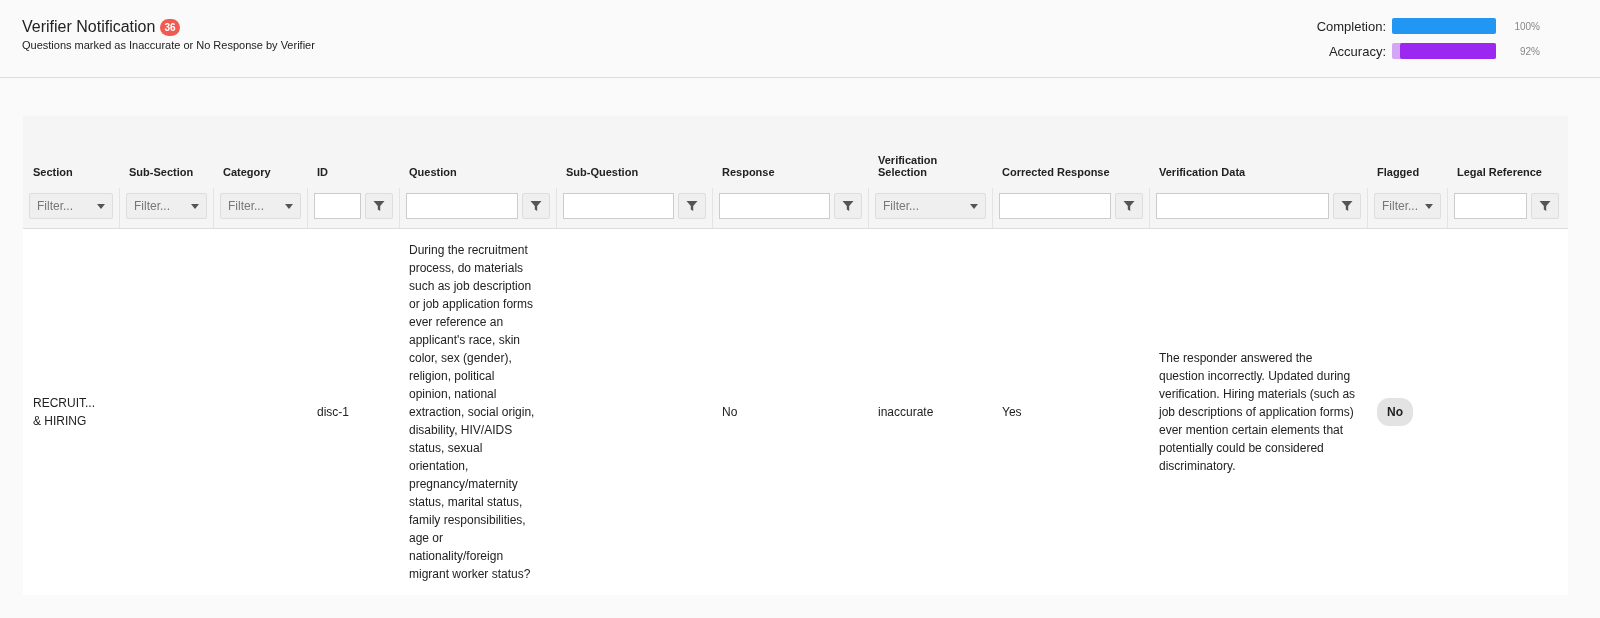 The width and height of the screenshot is (1600, 618). What do you see at coordinates (1070, 172) in the screenshot?
I see `column-header: Corrected Response` at bounding box center [1070, 172].